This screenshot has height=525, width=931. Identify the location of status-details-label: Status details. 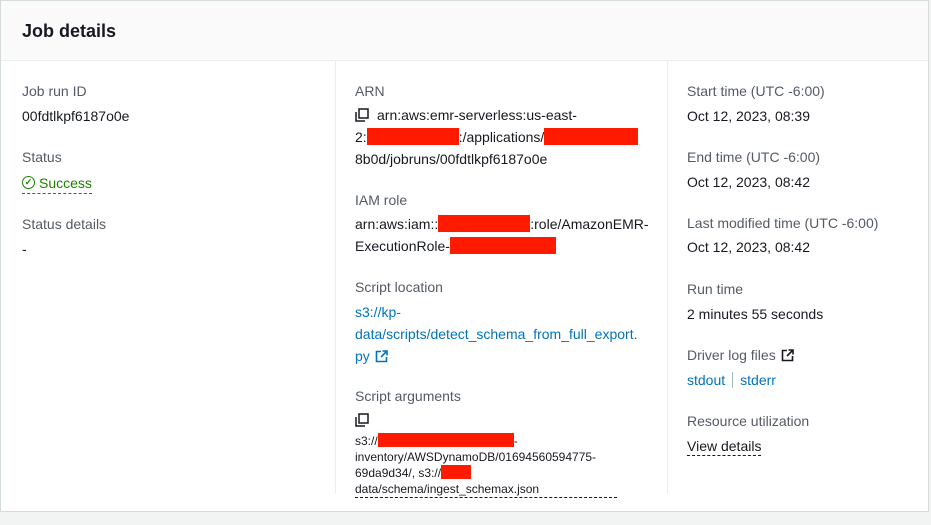
(64, 224).